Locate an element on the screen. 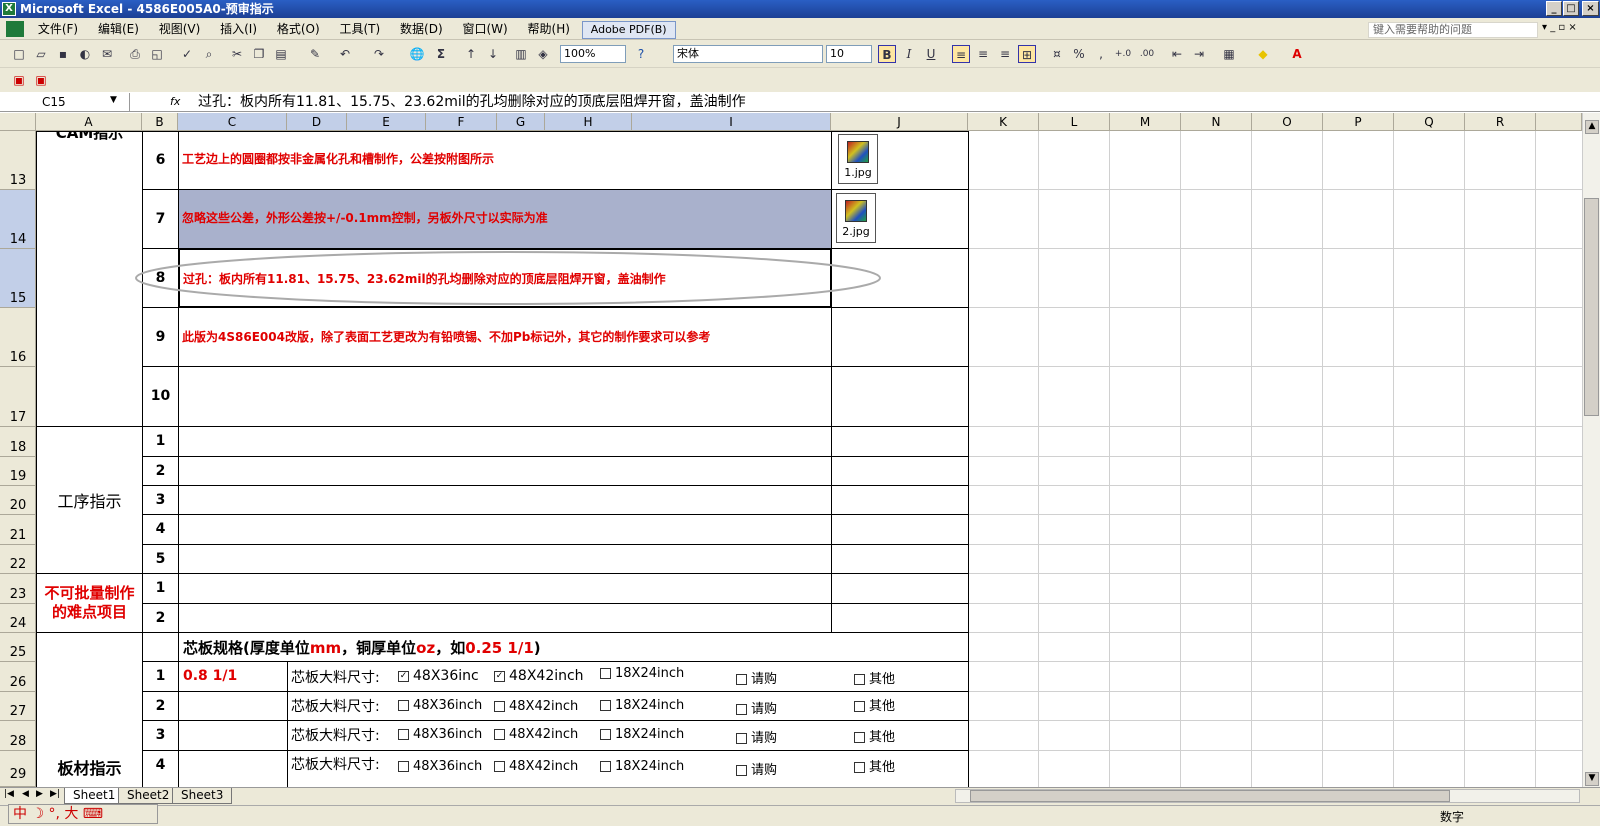 The image size is (1600, 826). open-icon: ▱ is located at coordinates (41, 54).